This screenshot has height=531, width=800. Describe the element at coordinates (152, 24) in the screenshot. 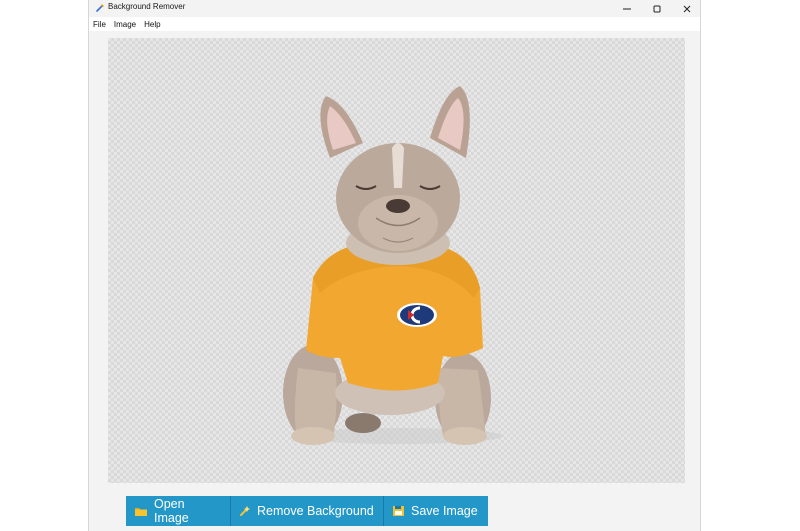

I see `menu-help: Help` at that location.